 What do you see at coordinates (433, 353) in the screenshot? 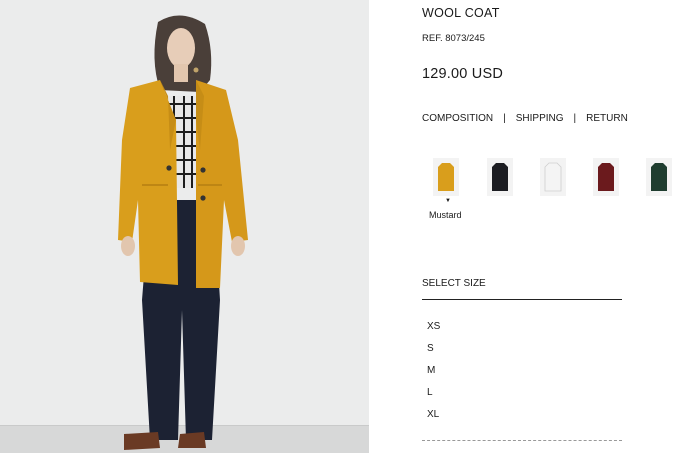
I see `size-option-s: S` at bounding box center [433, 353].